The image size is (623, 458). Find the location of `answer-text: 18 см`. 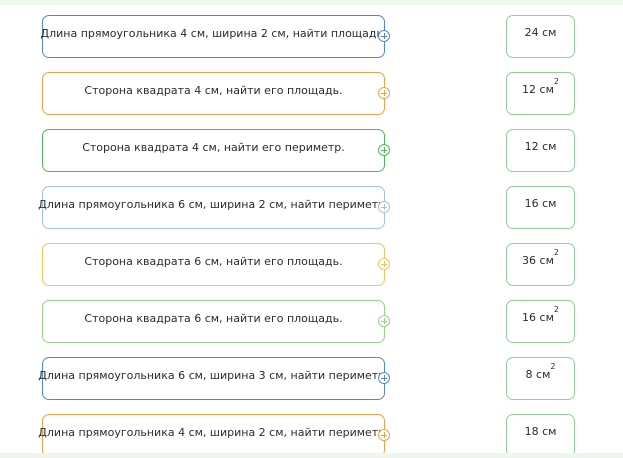

answer-text: 18 см is located at coordinates (540, 431).